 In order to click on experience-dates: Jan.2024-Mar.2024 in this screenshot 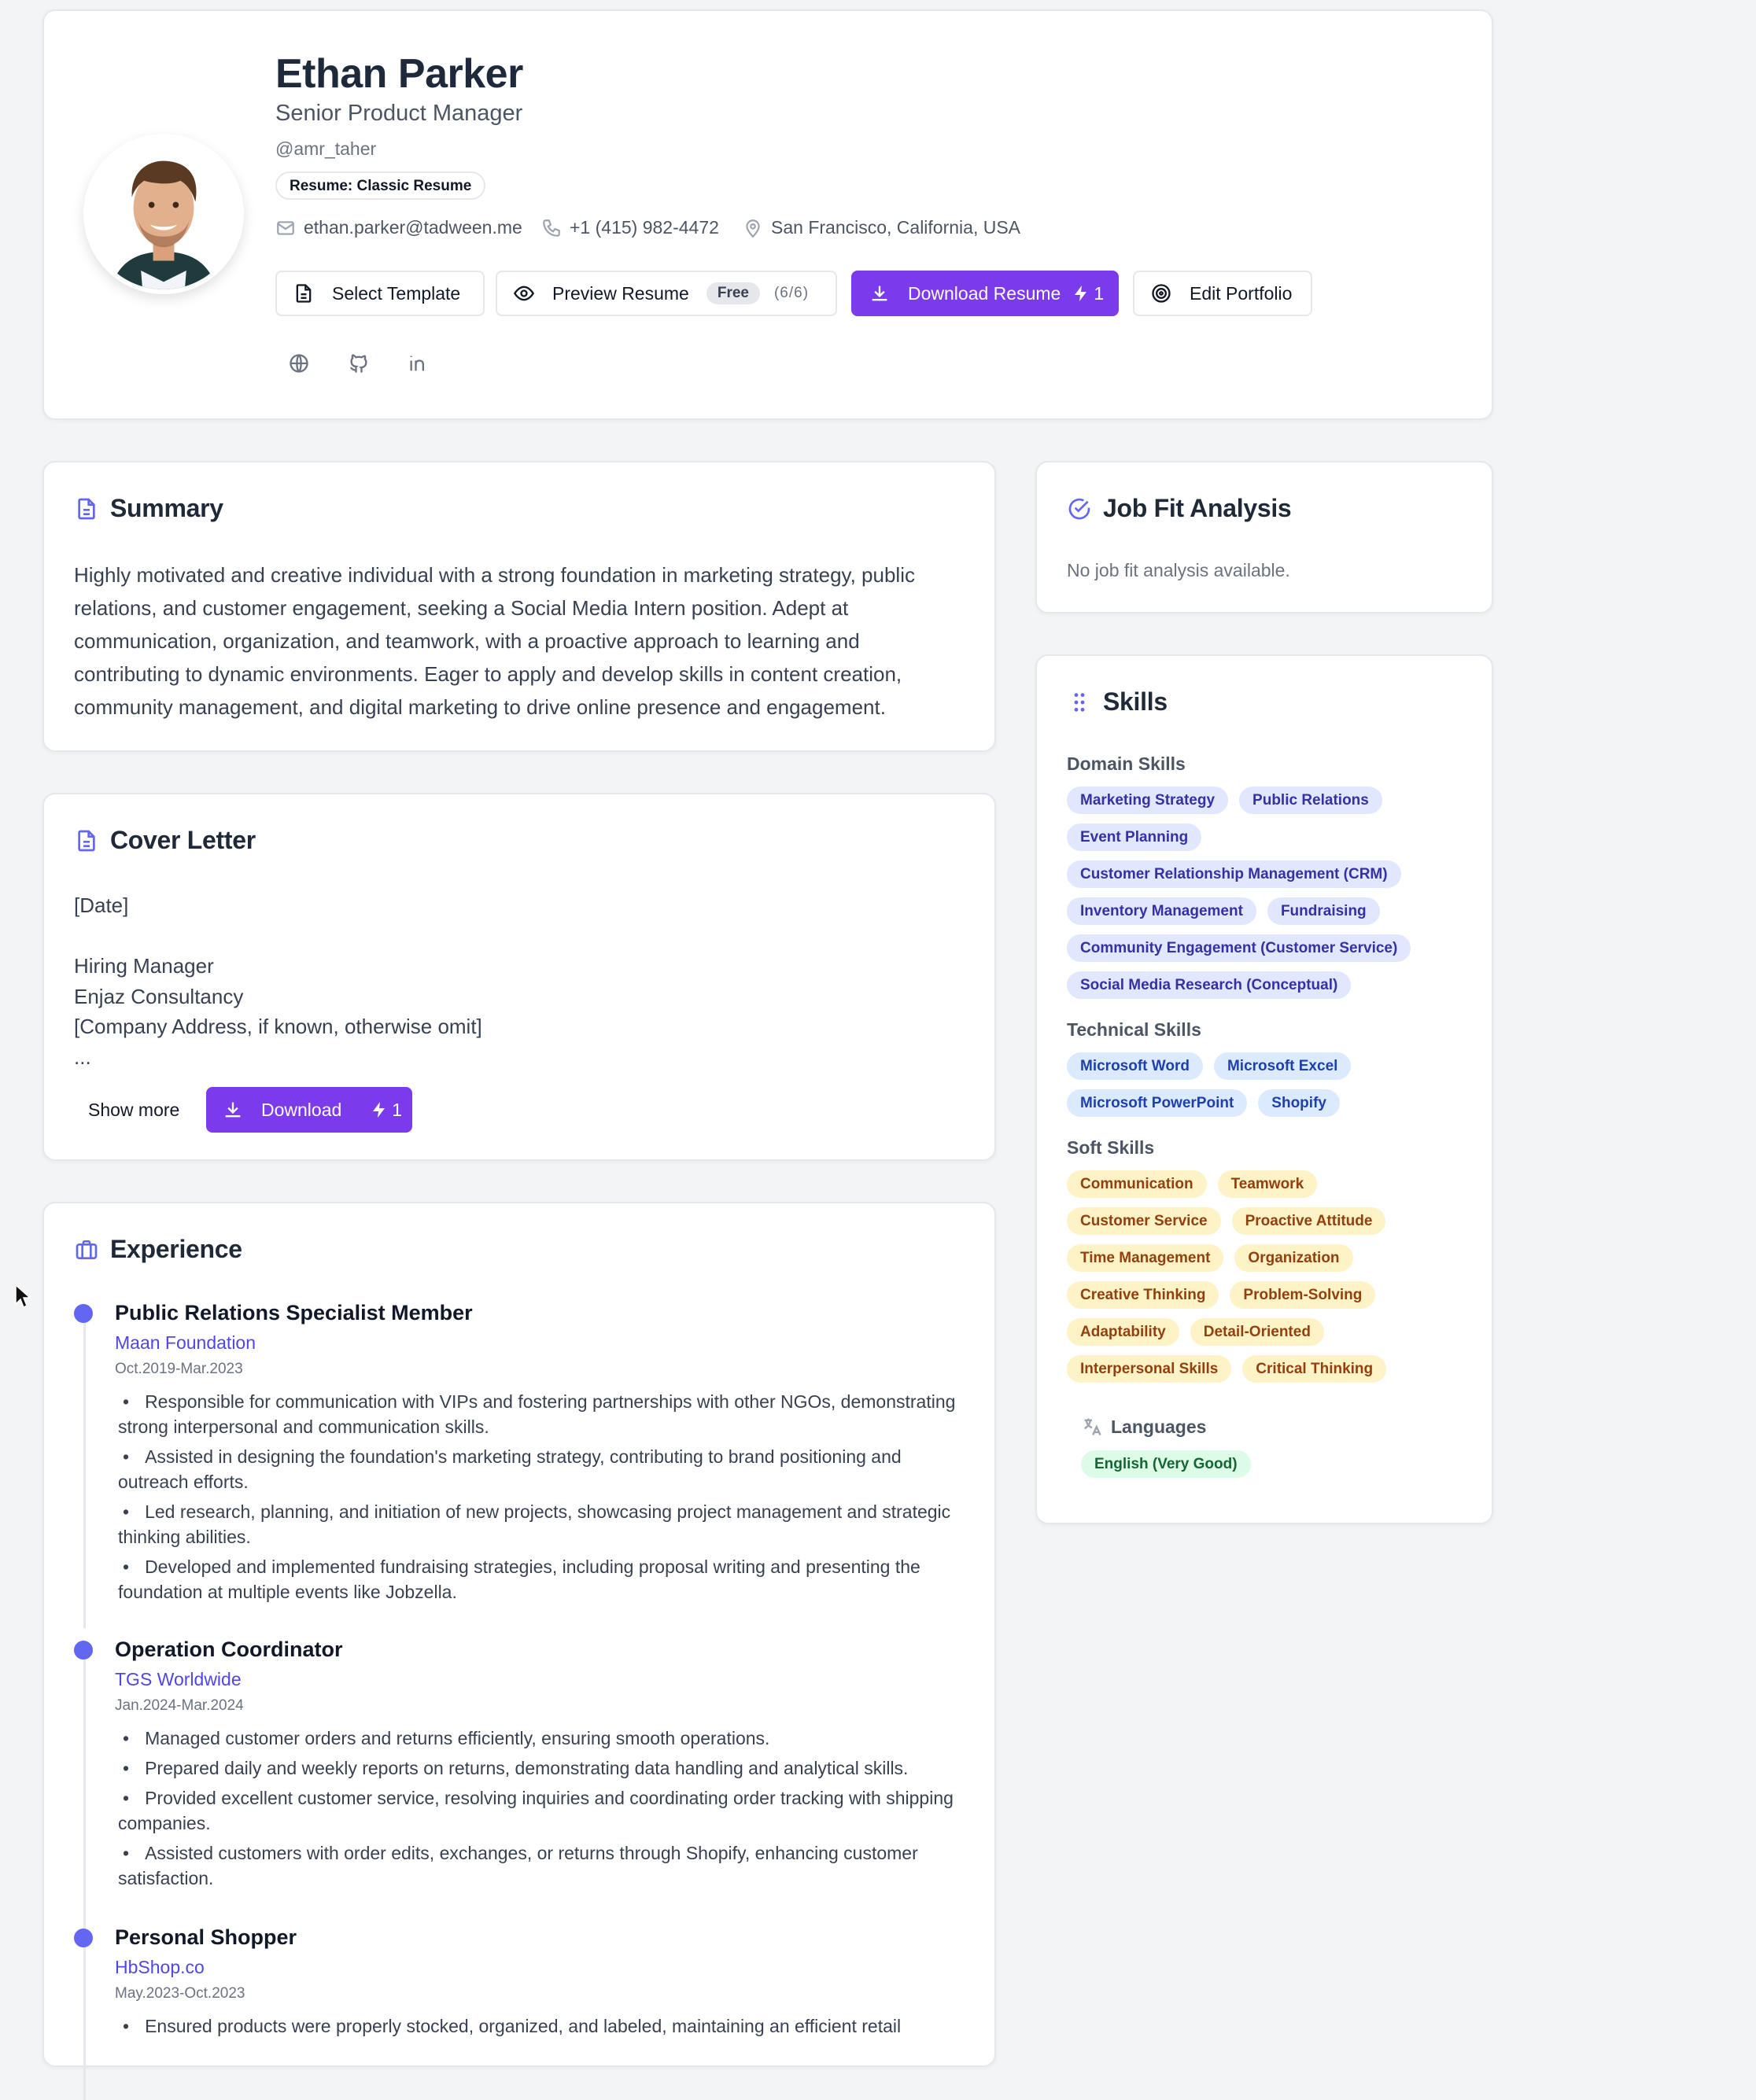, I will do `click(179, 1705)`.